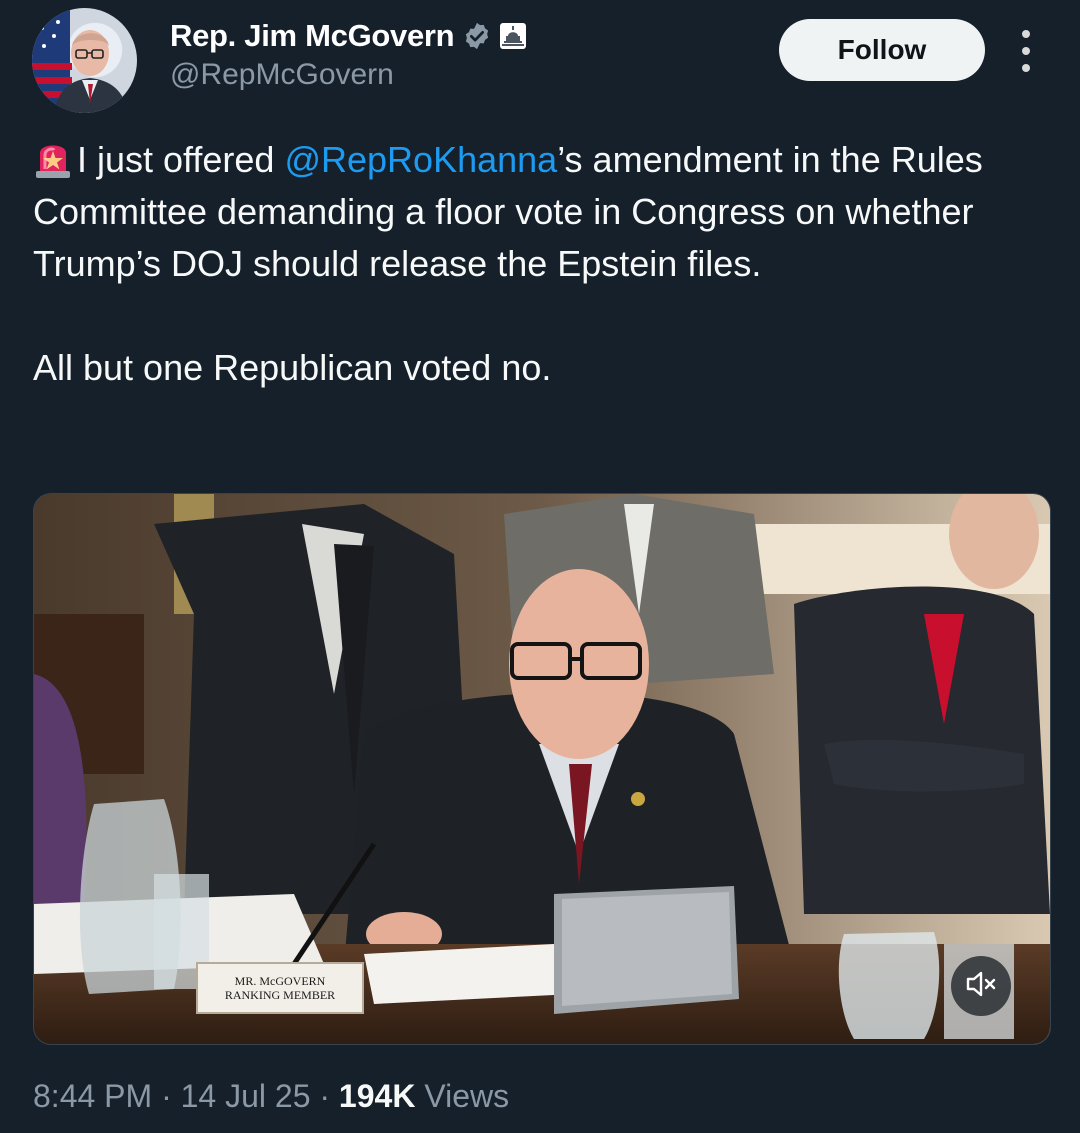 This screenshot has width=1080, height=1133. I want to click on tweet-time: 8:44 PM, so click(92, 1096).